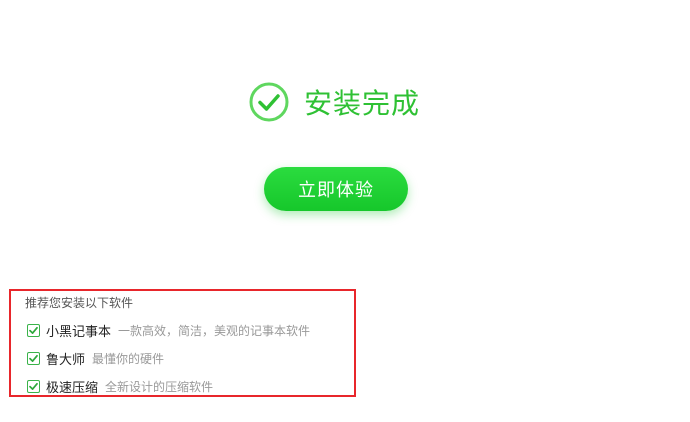 The height and width of the screenshot is (422, 690). Describe the element at coordinates (269, 102) in the screenshot. I see `check-circle-icon` at that location.